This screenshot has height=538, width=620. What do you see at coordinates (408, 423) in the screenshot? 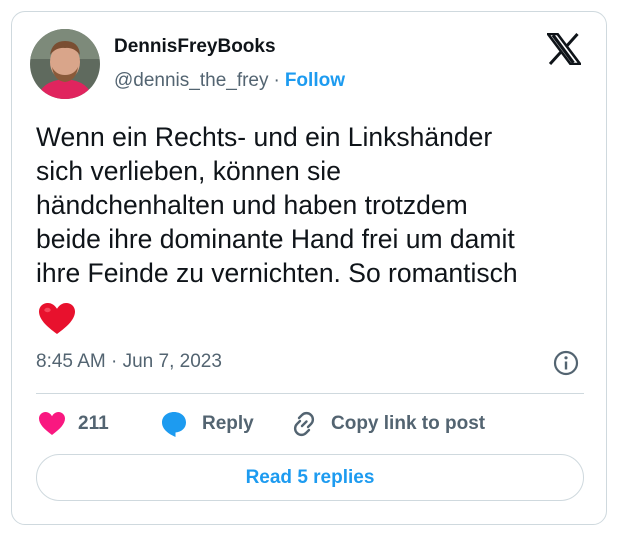
I see `copy-link-label: Copy link to post` at bounding box center [408, 423].